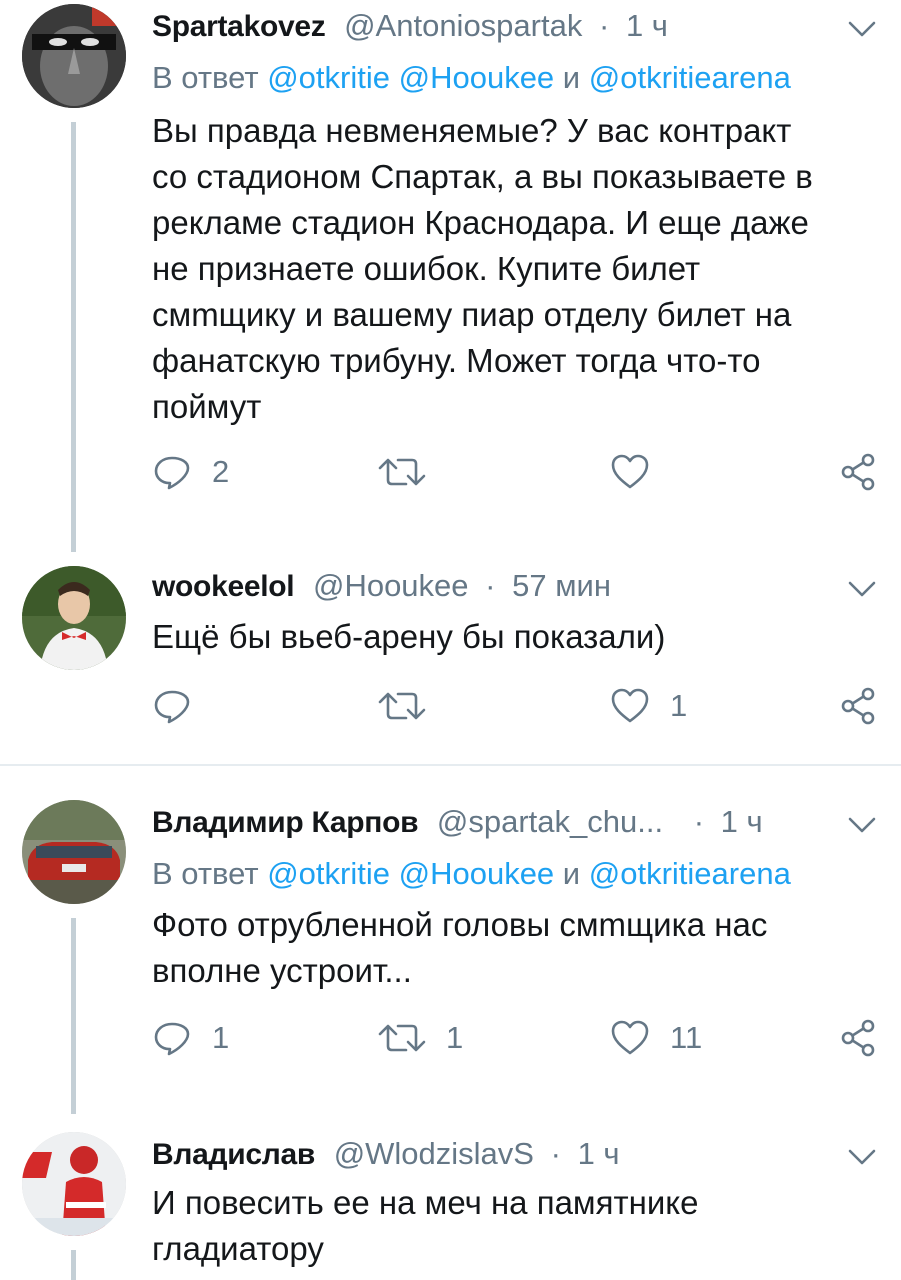  I want to click on like-count: 1, so click(679, 705).